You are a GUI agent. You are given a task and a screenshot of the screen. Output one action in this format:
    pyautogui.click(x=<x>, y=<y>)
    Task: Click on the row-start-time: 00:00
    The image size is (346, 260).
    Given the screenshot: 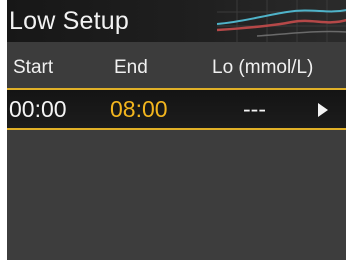 What is the action you would take?
    pyautogui.click(x=38, y=109)
    